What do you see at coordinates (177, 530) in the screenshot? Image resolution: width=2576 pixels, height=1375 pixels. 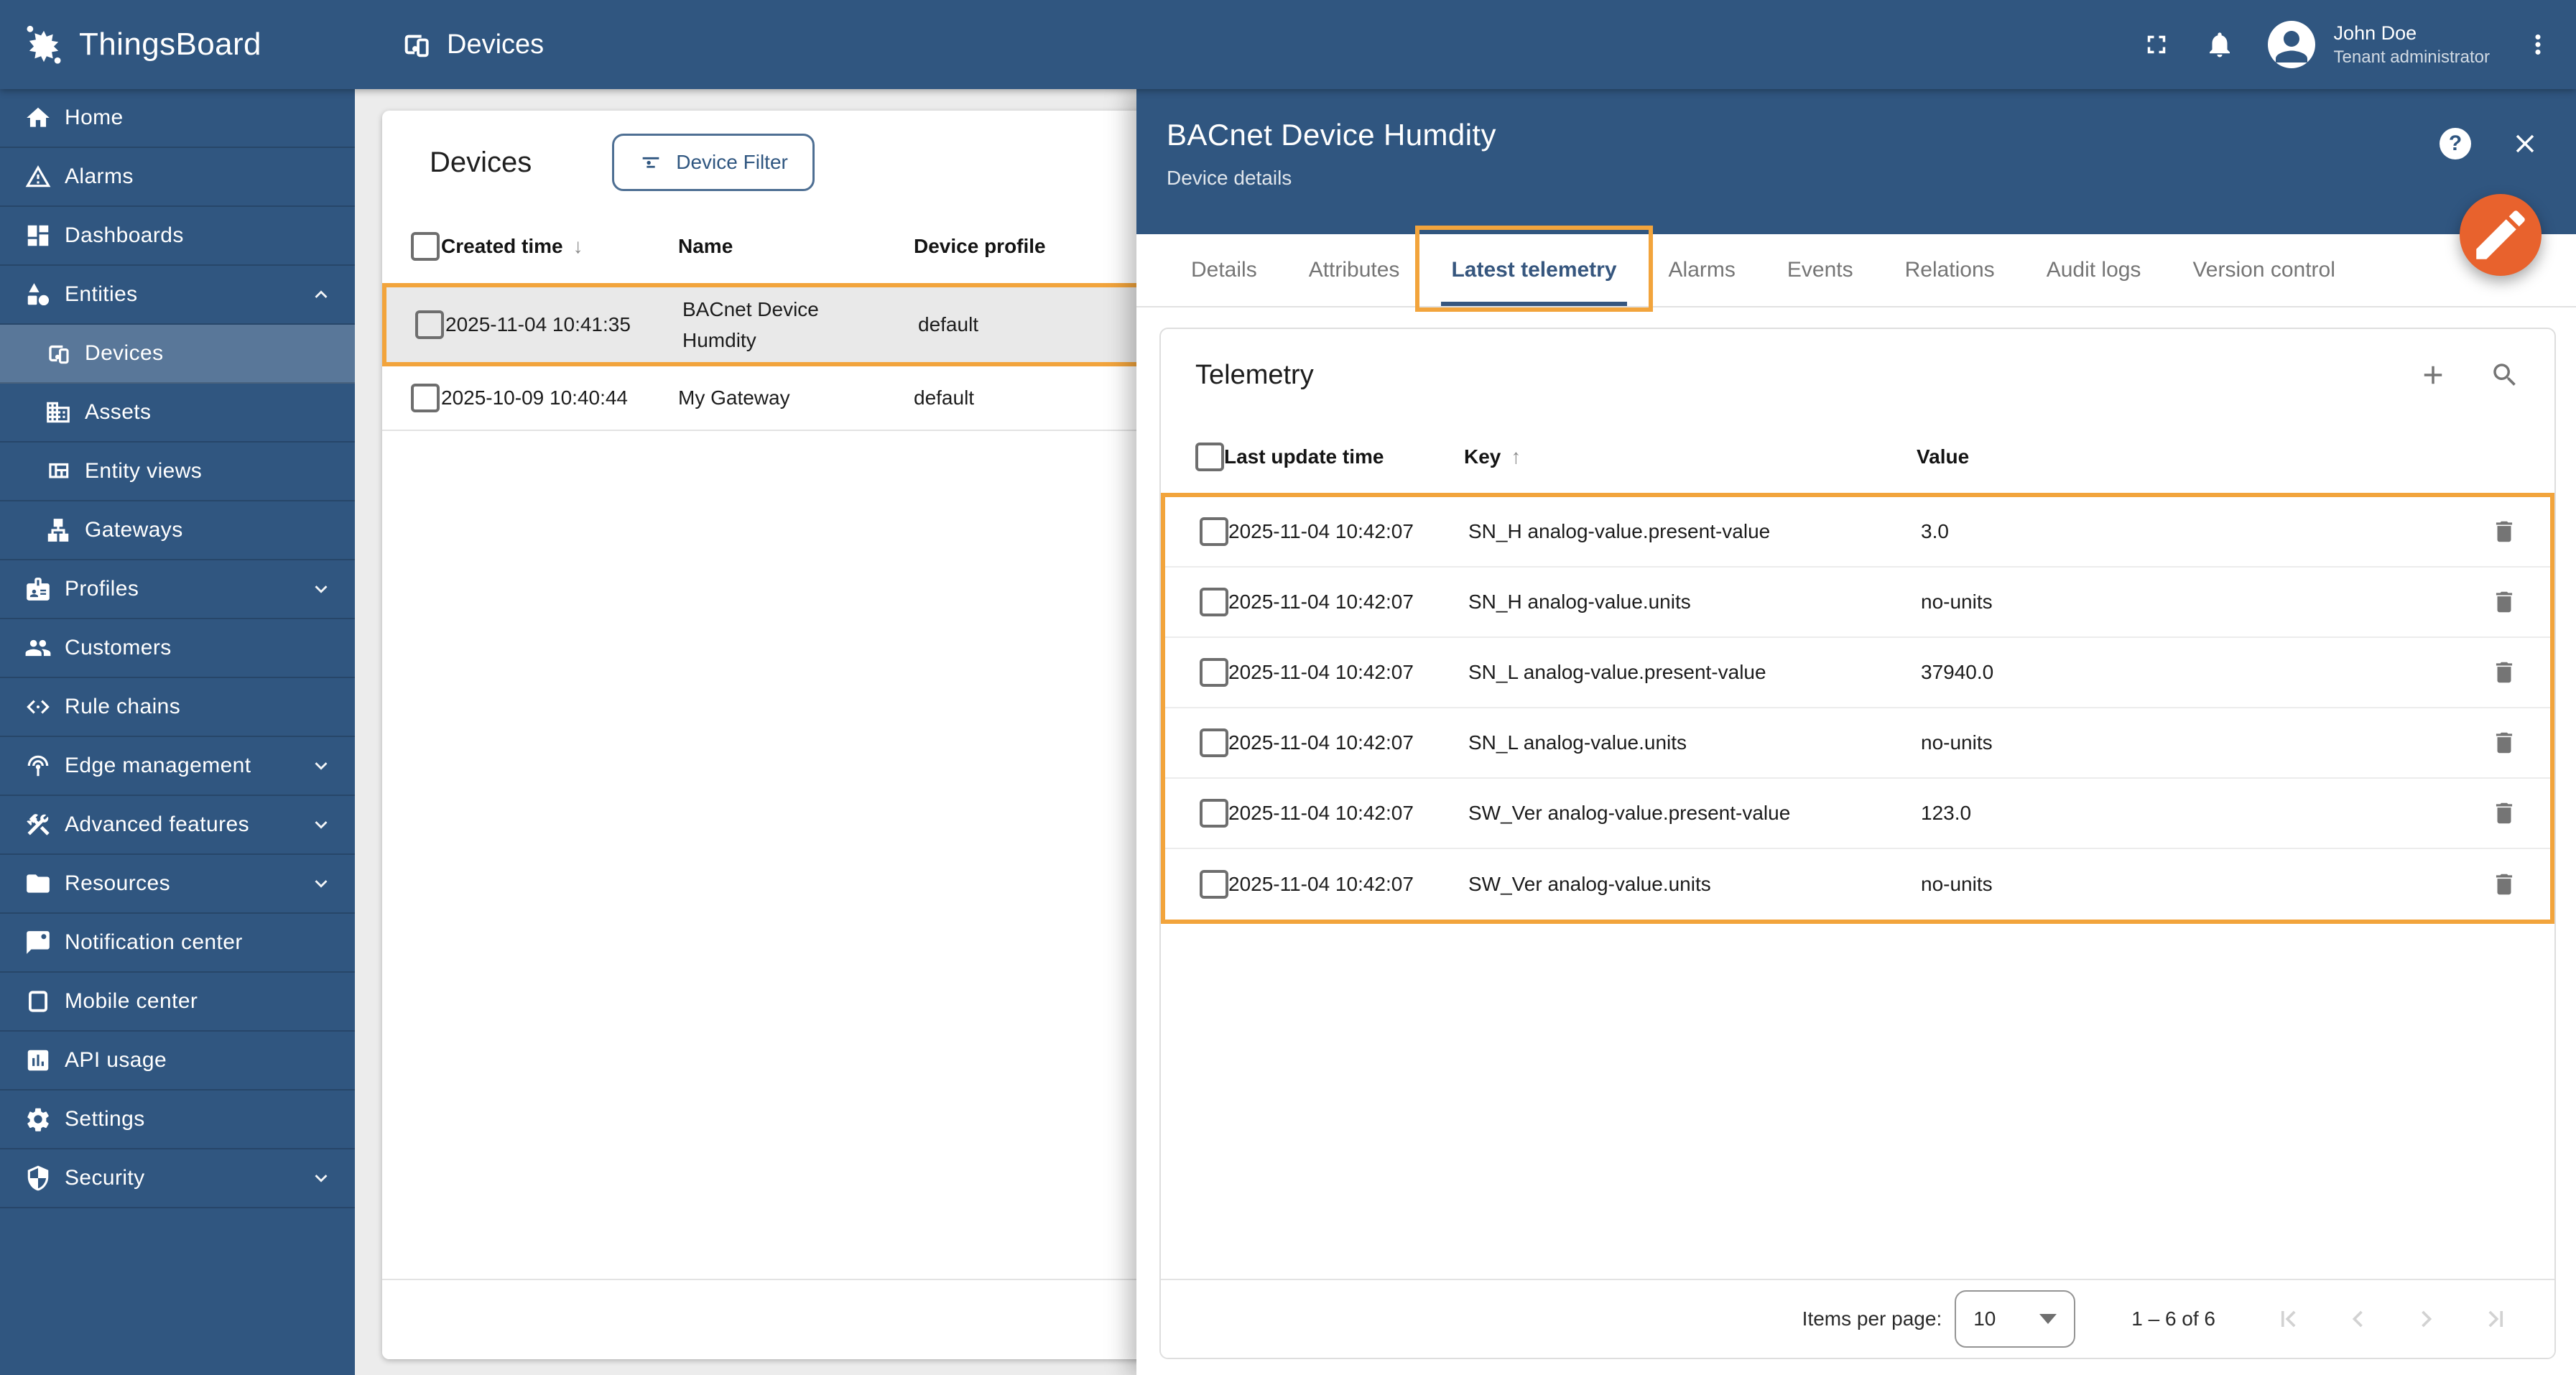 I see `sidebar-item-gateways: Gateways` at bounding box center [177, 530].